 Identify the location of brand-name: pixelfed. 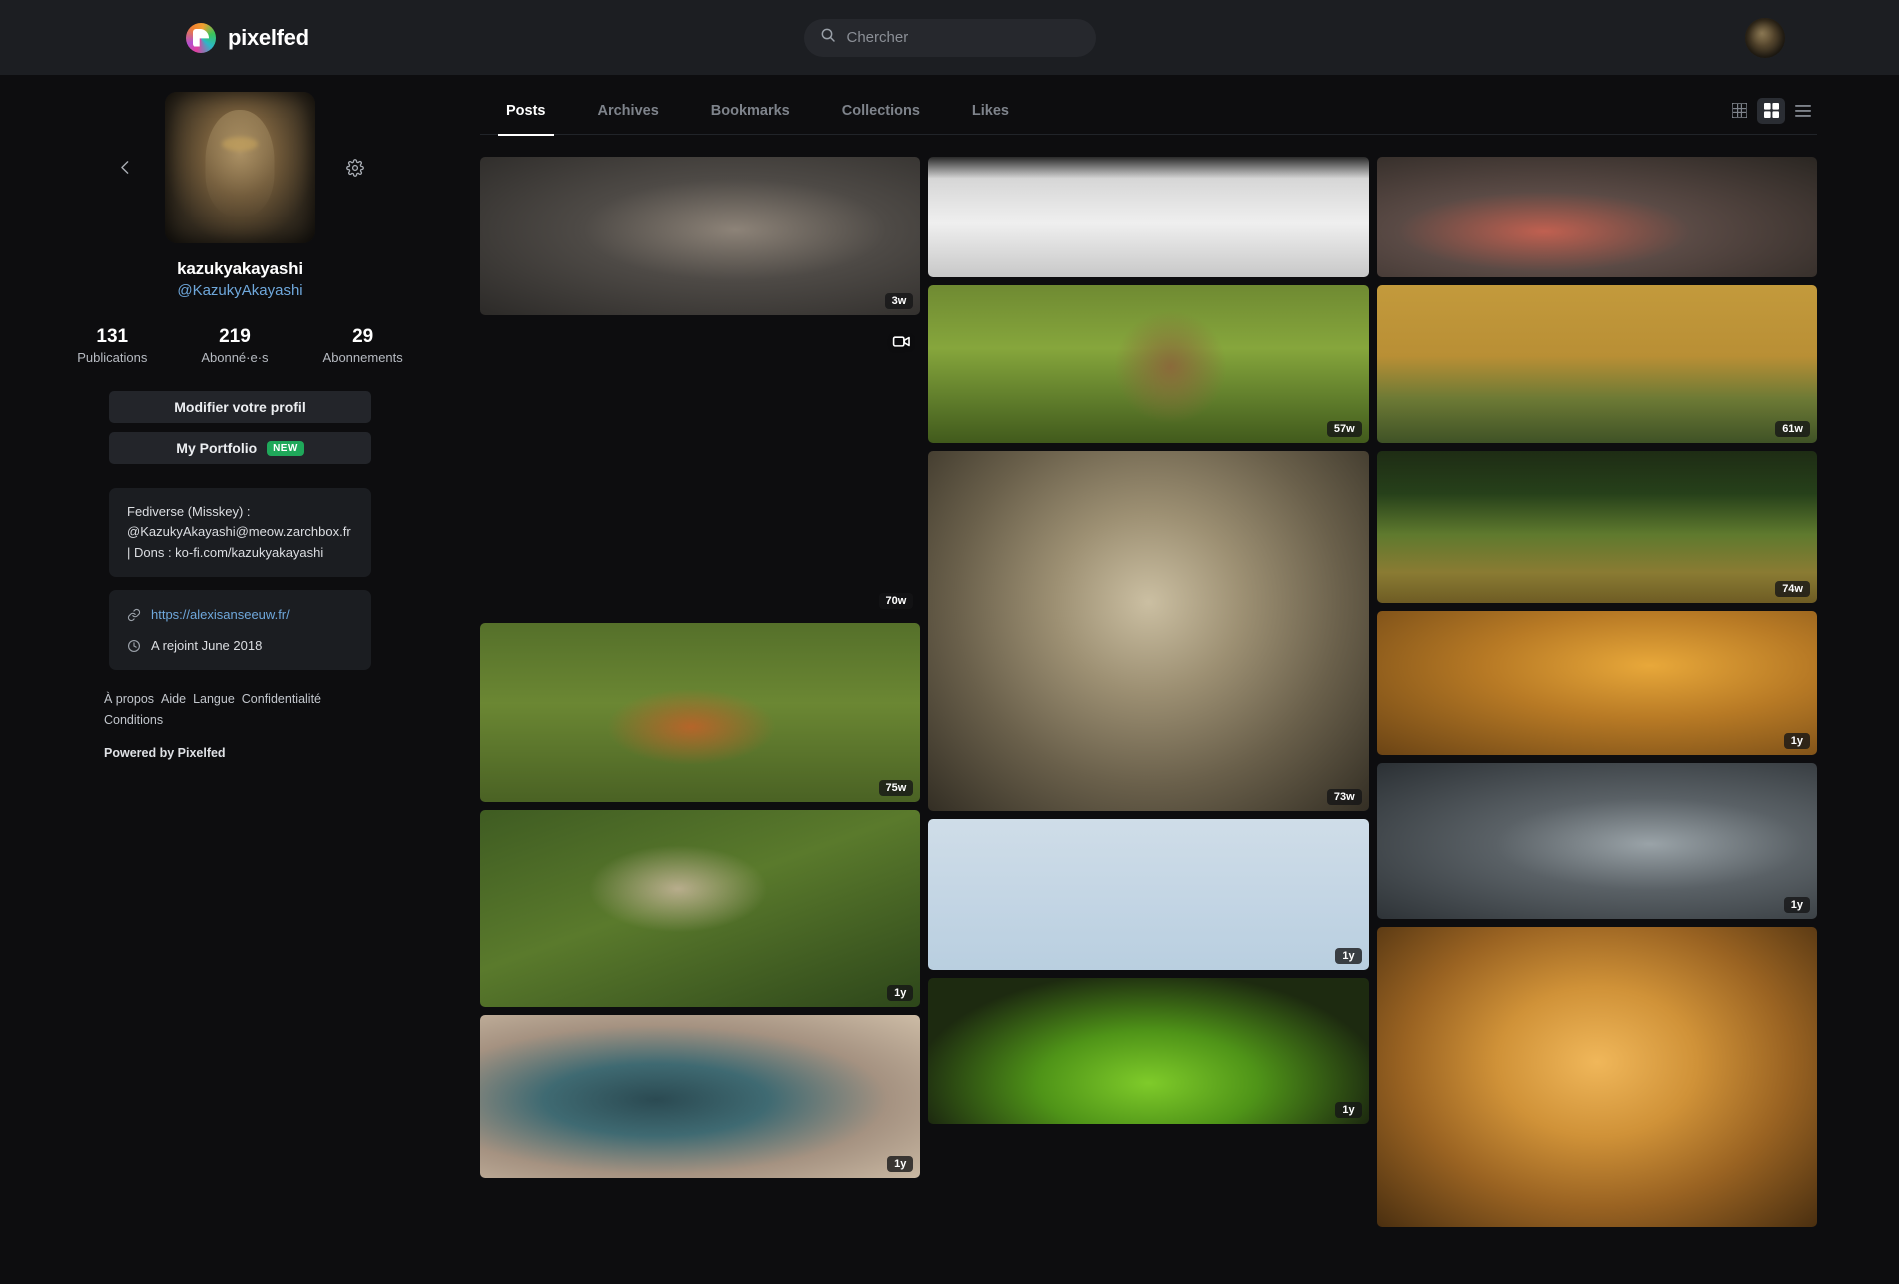
(268, 37).